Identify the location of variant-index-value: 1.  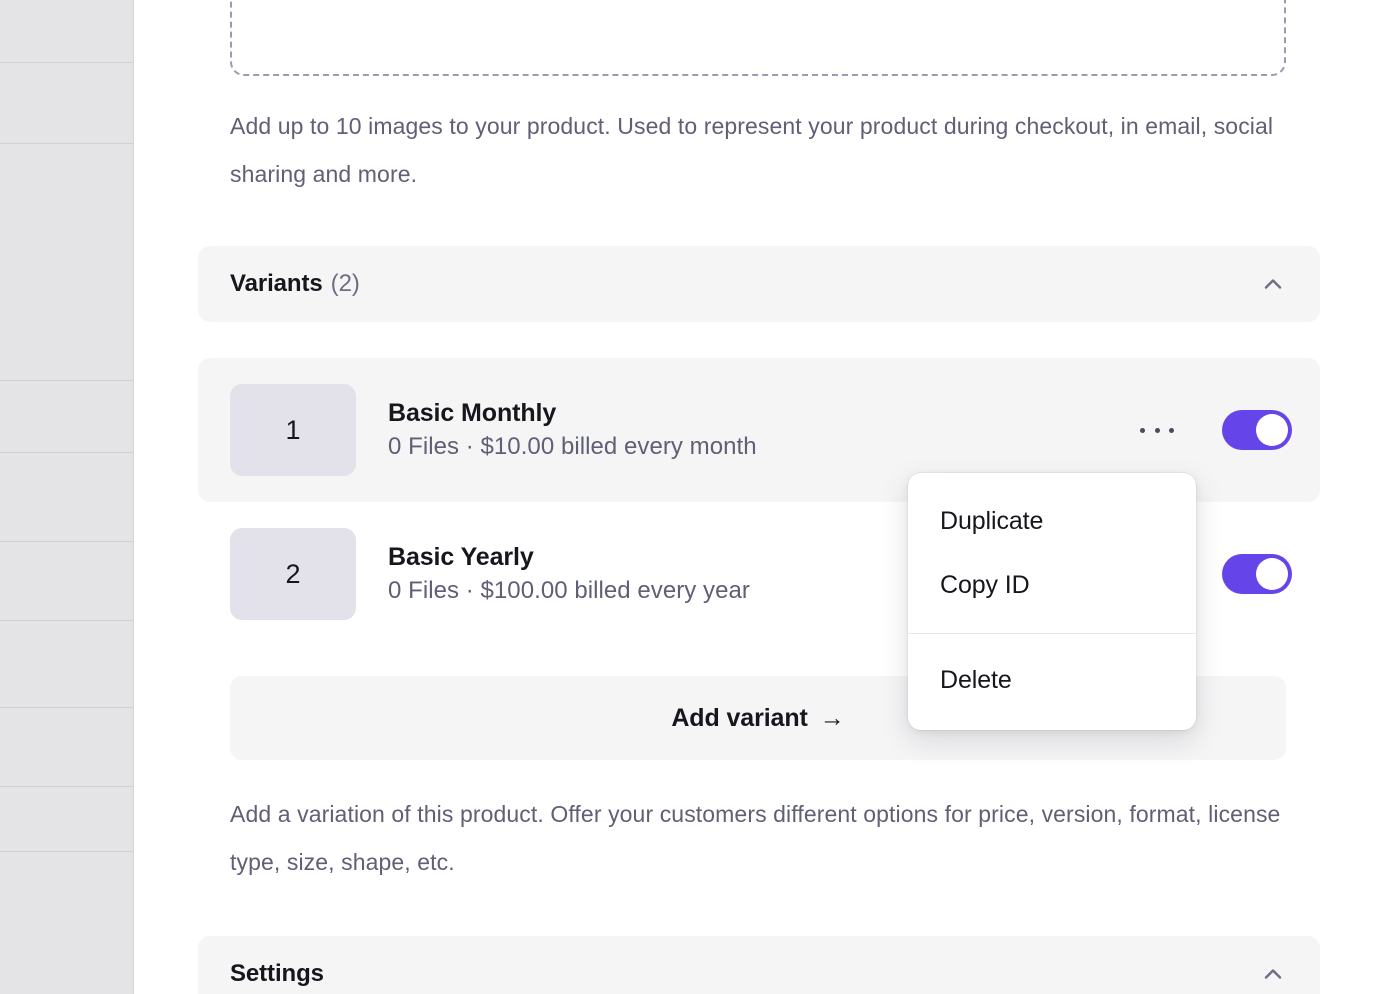
(293, 429).